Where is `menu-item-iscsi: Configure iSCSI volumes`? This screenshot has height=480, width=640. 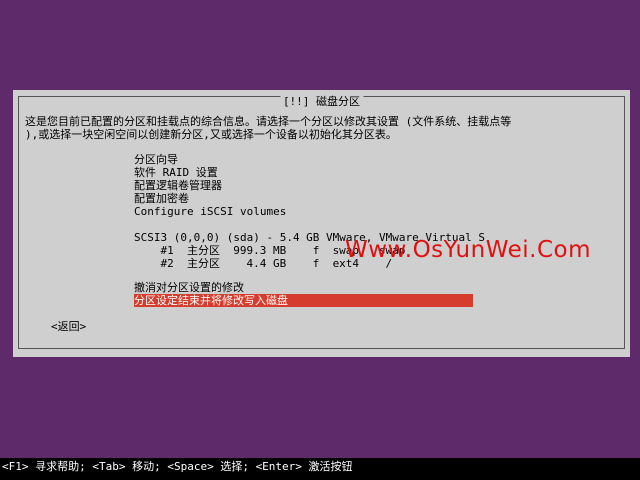 menu-item-iscsi: Configure iSCSI volumes is located at coordinates (210, 211).